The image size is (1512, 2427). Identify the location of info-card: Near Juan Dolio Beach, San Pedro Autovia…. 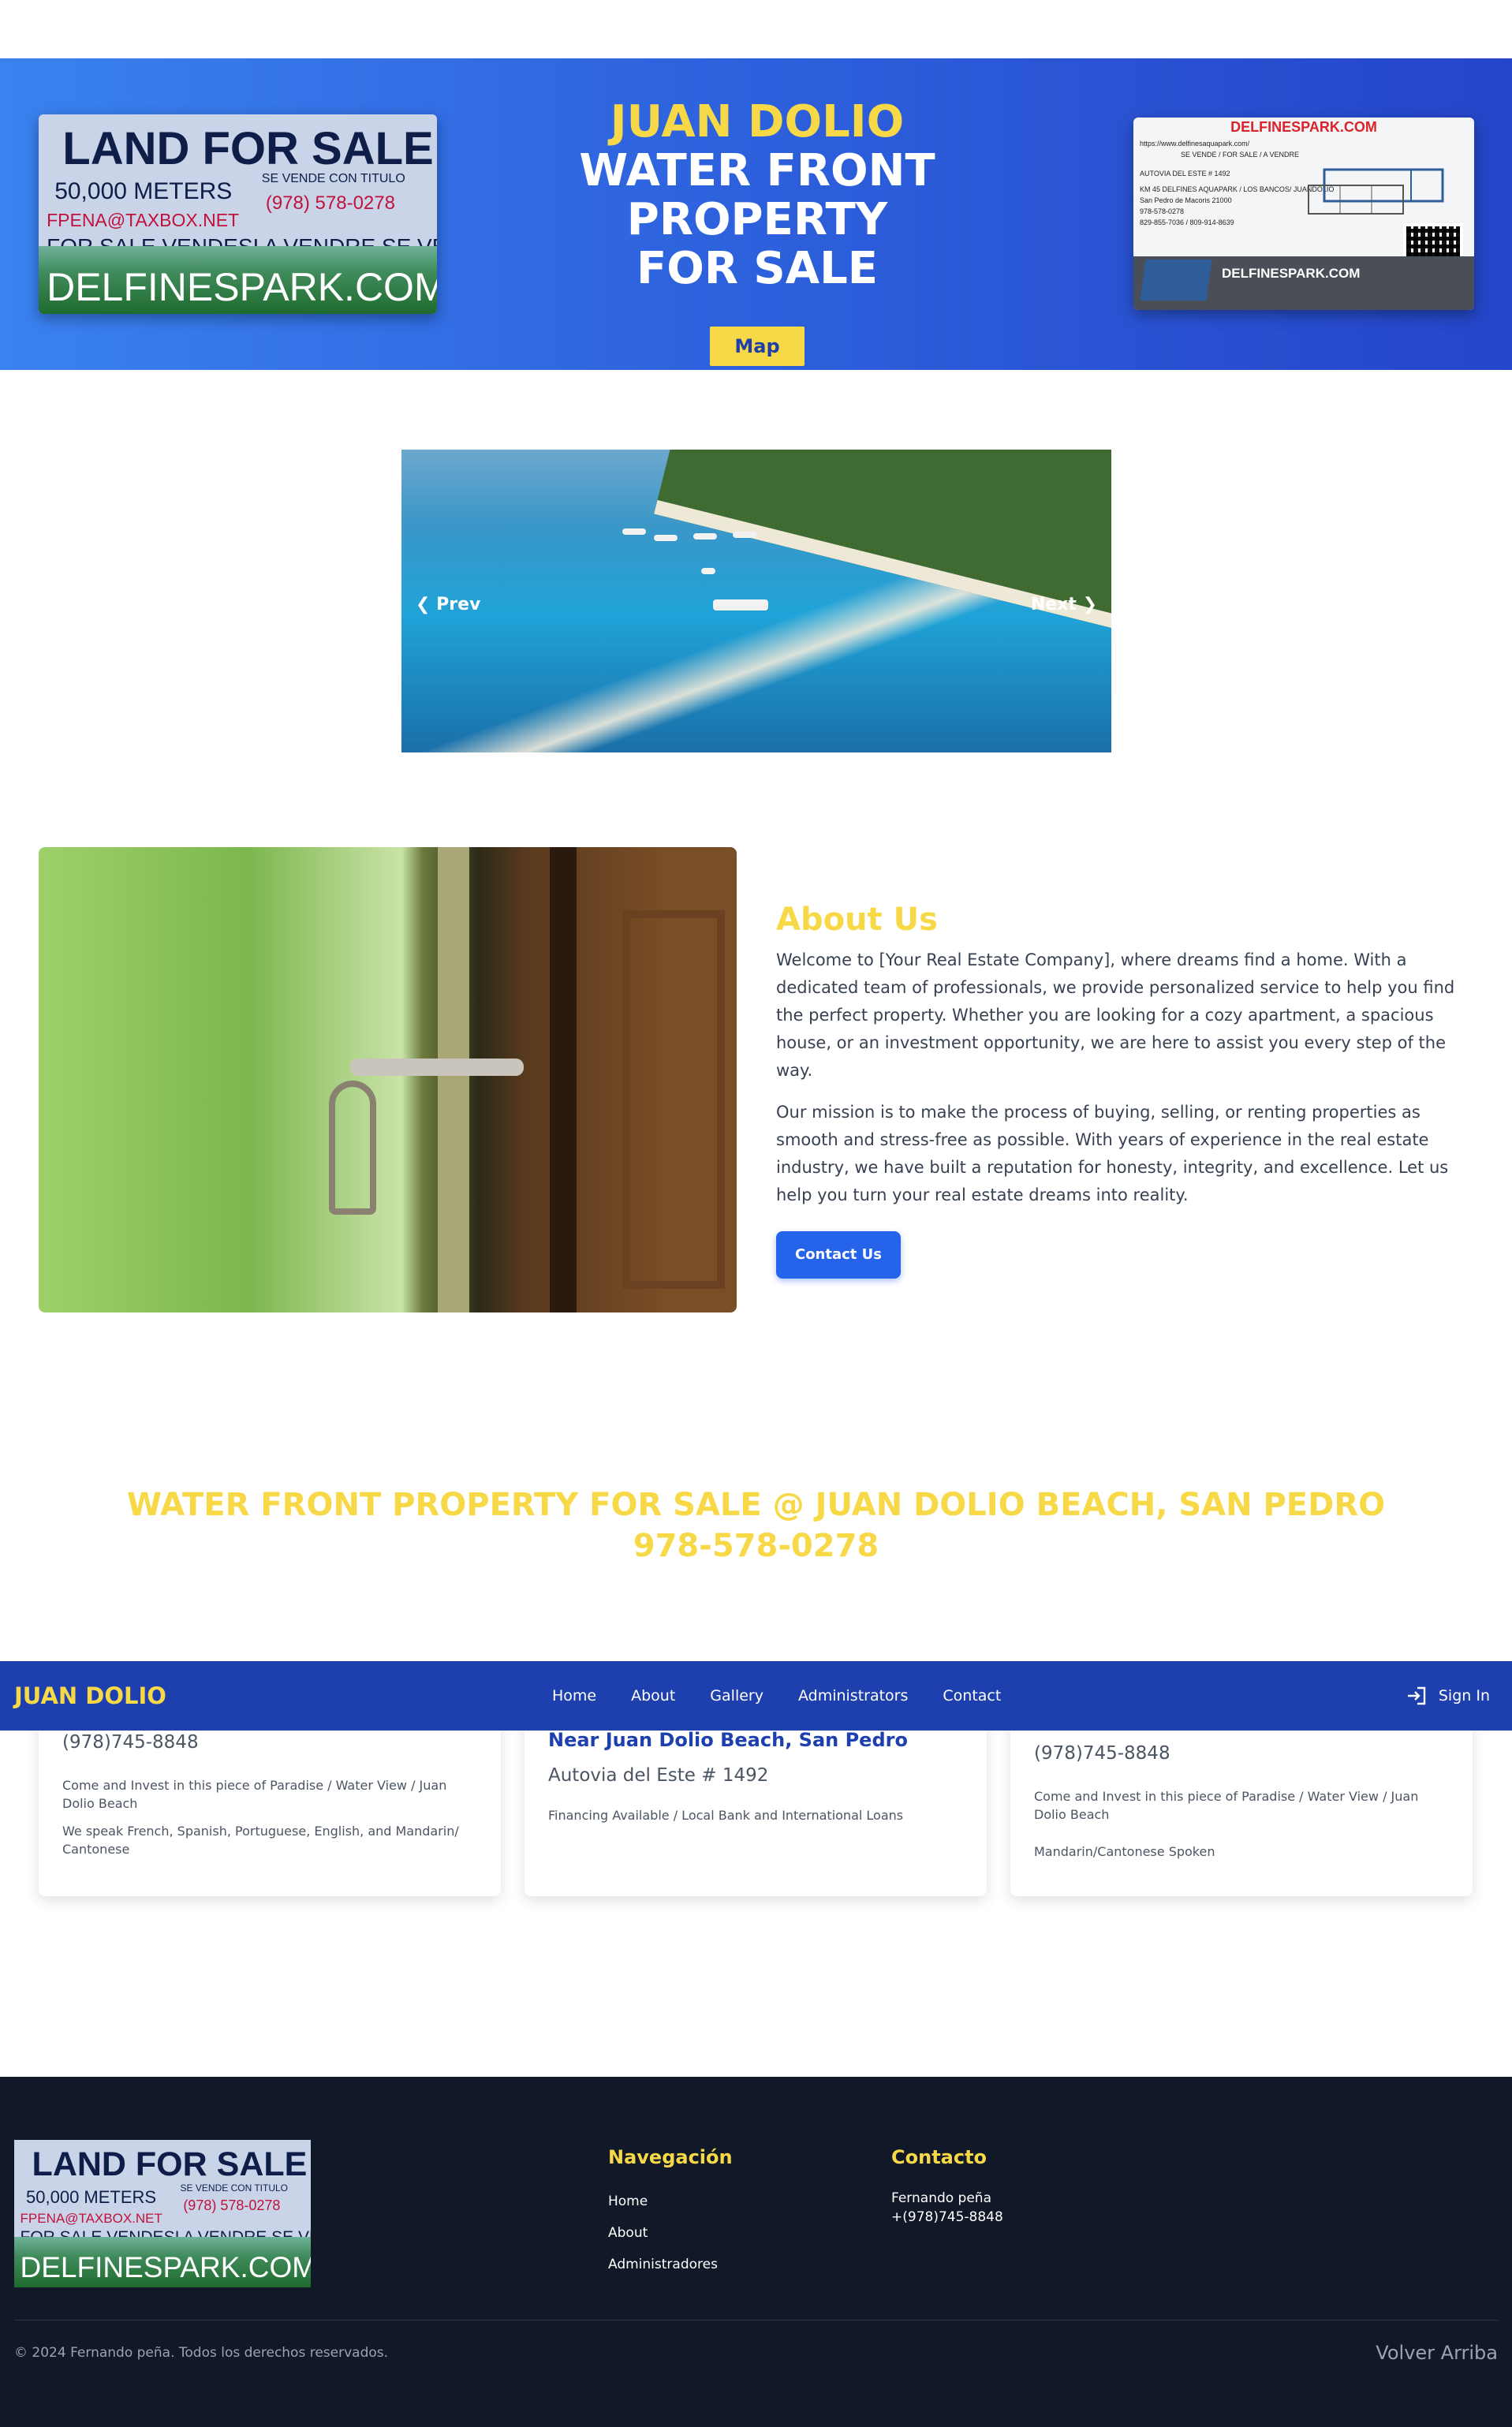
(756, 1800).